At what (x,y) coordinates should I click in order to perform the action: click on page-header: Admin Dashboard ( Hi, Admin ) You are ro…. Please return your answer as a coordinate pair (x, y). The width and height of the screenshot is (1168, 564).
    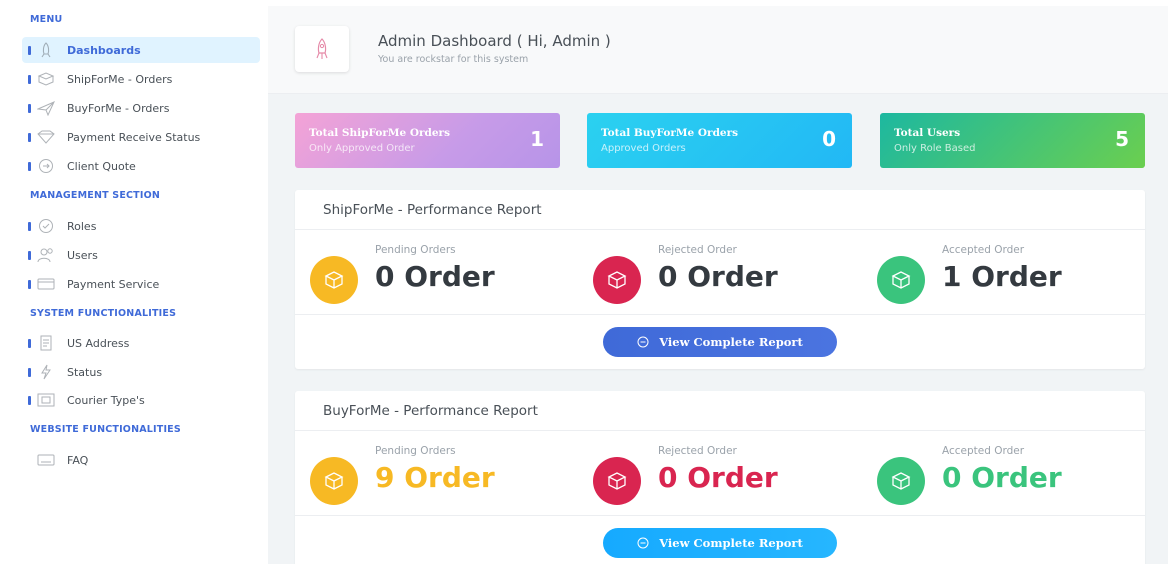
    Looking at the image, I should click on (718, 50).